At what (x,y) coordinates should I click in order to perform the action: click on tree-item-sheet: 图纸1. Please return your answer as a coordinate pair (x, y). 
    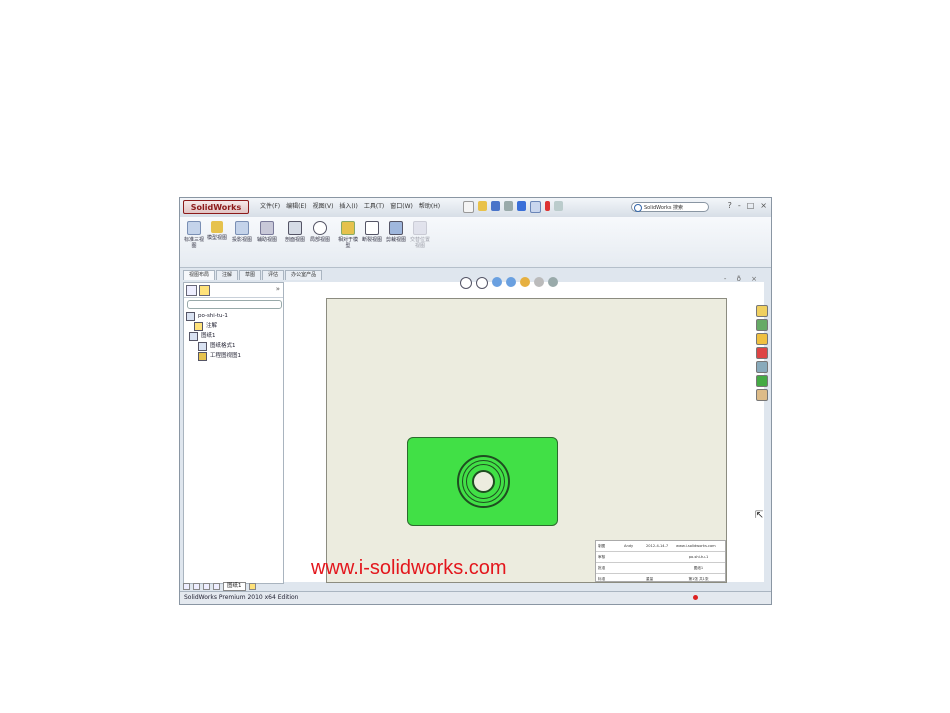
    Looking at the image, I should click on (213, 336).